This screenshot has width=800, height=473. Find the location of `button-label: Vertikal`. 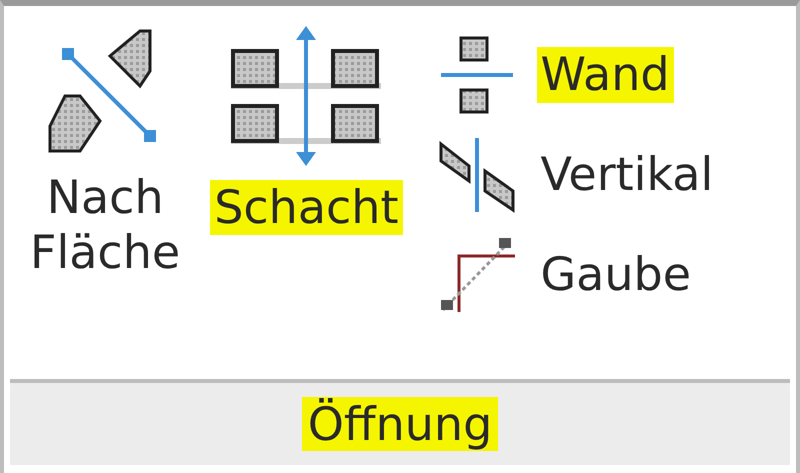

button-label: Vertikal is located at coordinates (627, 175).